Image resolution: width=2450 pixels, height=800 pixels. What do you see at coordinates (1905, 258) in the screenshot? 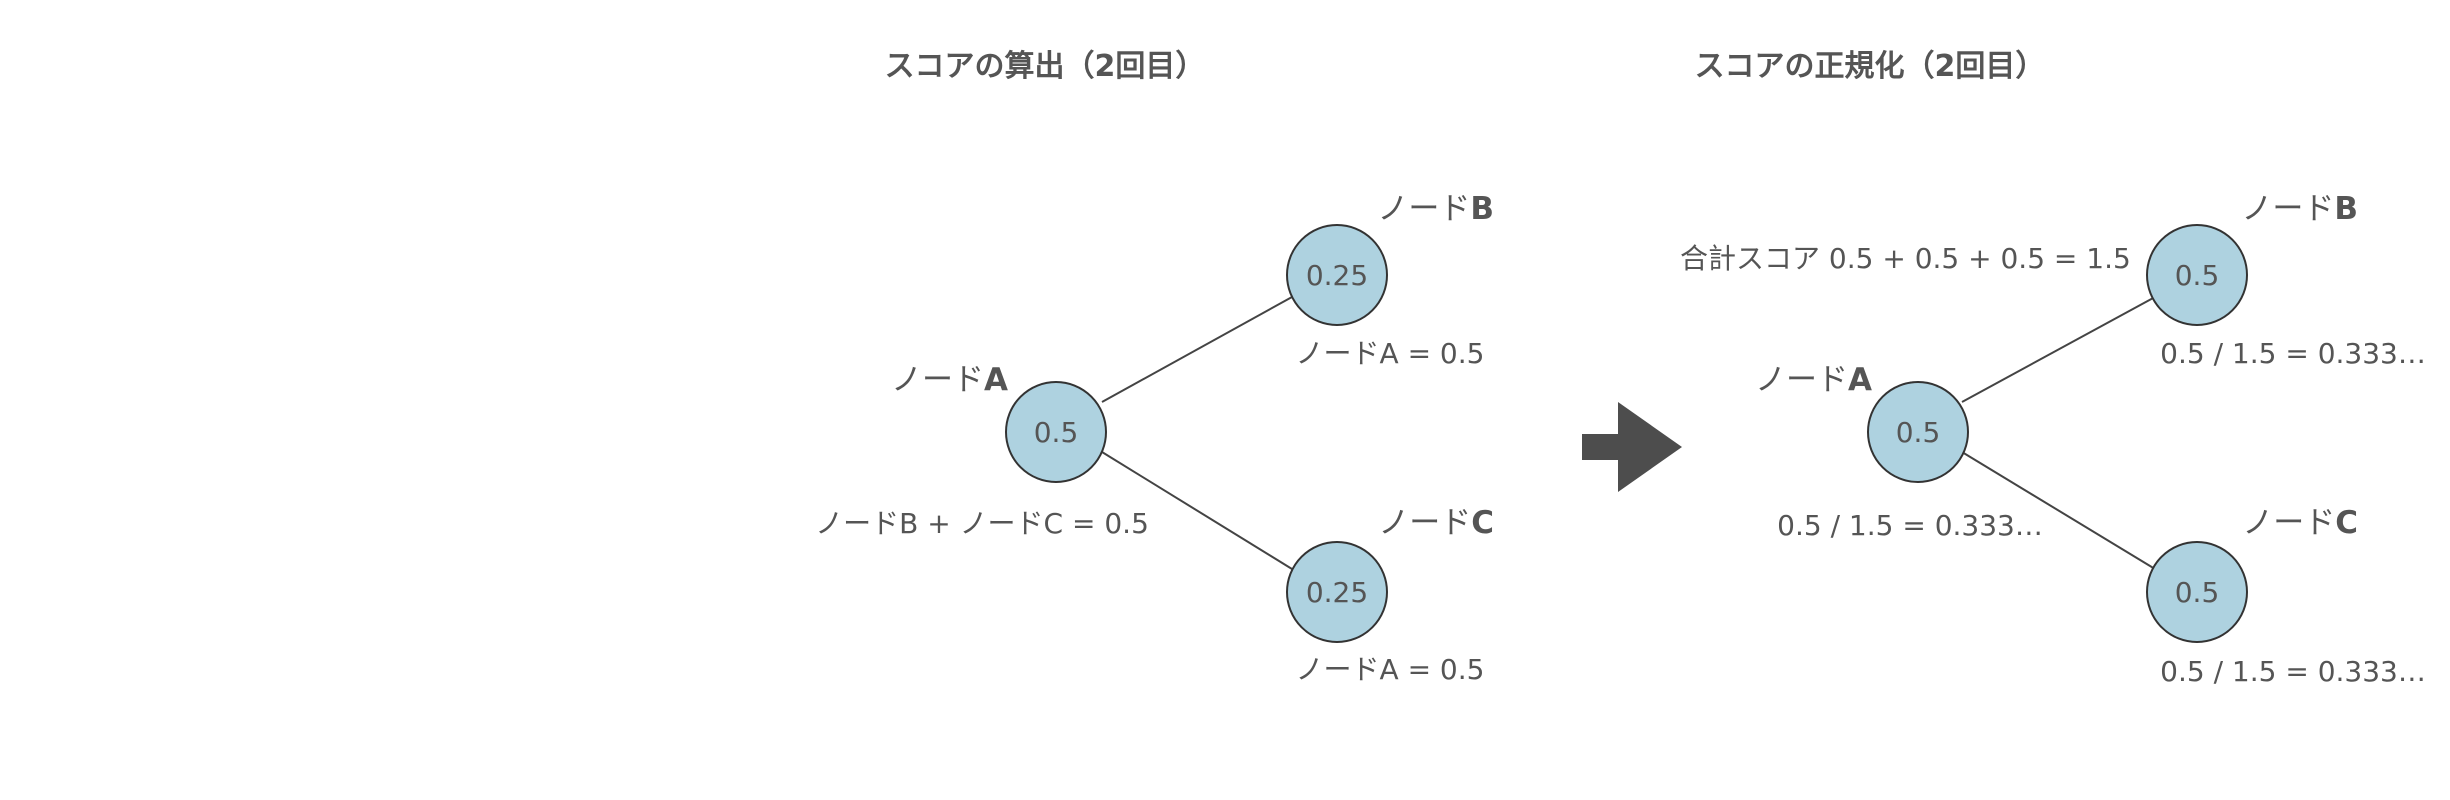
I see `total-score-text: 合計スコア 0.5 + 0.5 + 0.5 = 1.5` at bounding box center [1905, 258].